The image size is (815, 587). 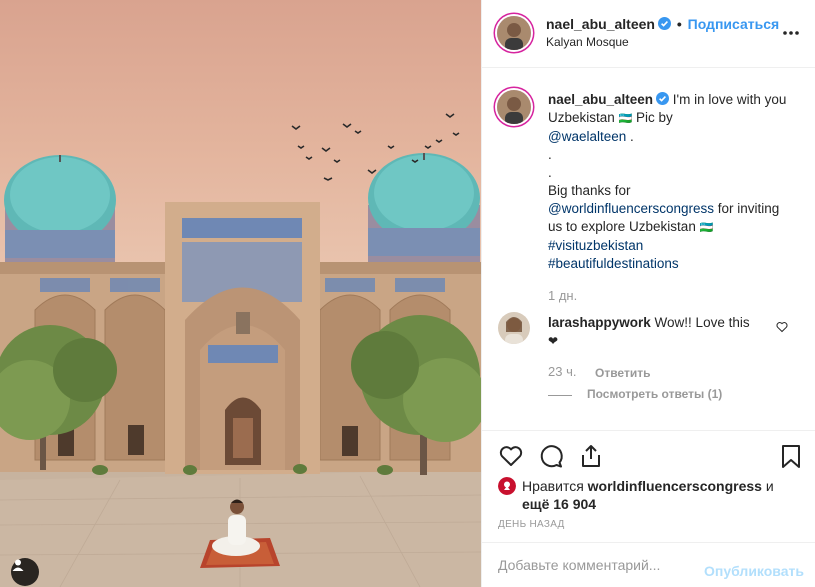 I want to click on post-comment-button: Опубликовать, so click(x=754, y=571).